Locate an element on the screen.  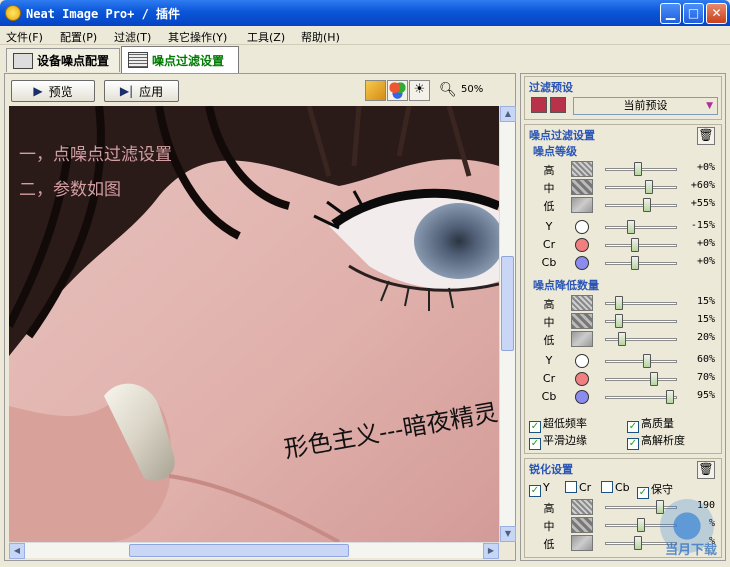
scroll-left-arrow: ◀ is located at coordinates (17, 551).